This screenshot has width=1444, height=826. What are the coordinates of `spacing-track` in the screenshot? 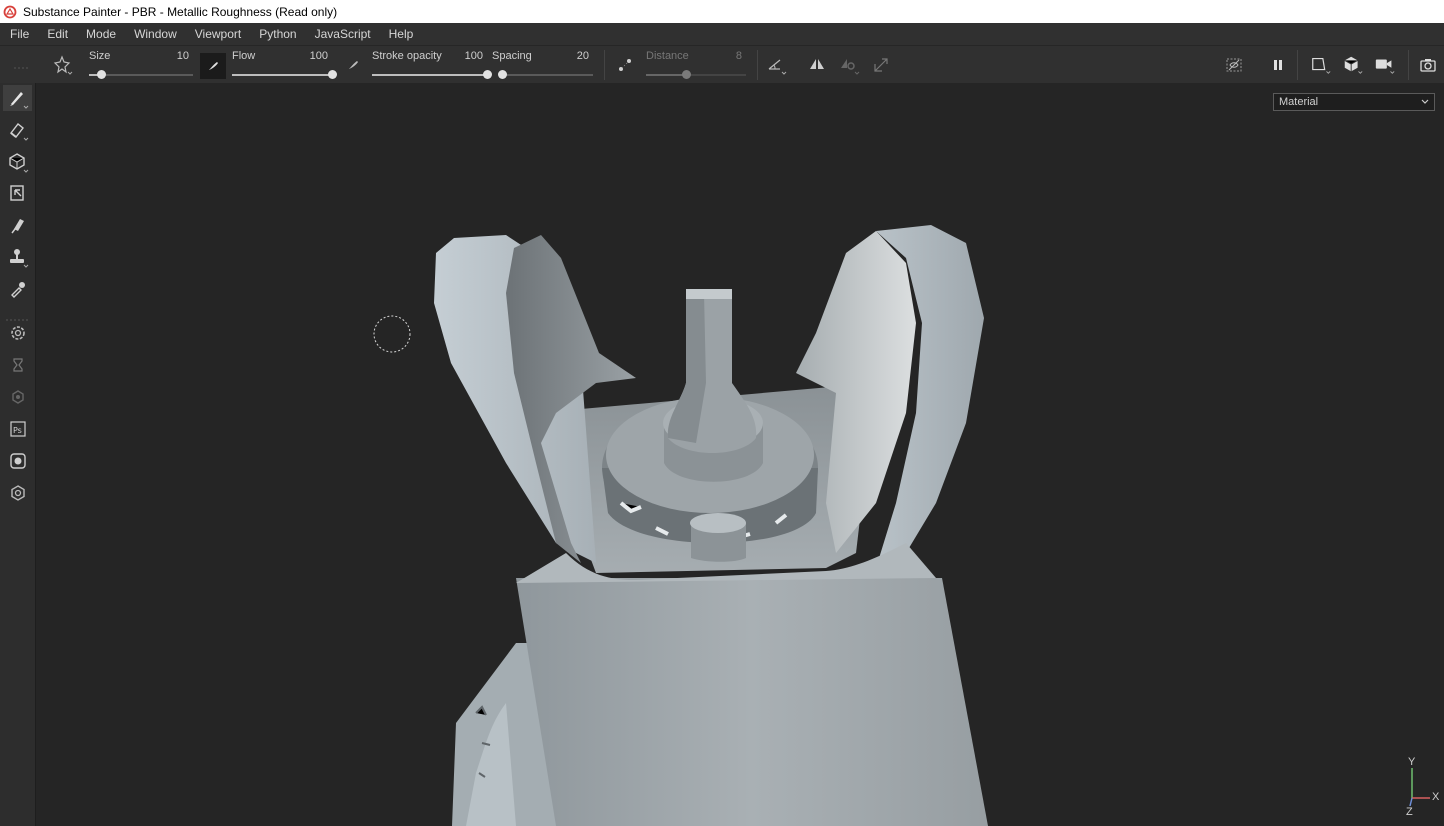 It's located at (547, 75).